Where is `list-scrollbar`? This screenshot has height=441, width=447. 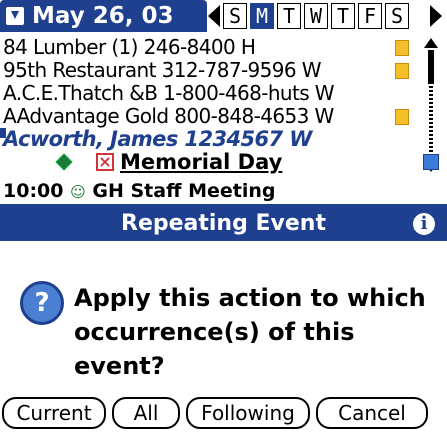
list-scrollbar is located at coordinates (431, 133).